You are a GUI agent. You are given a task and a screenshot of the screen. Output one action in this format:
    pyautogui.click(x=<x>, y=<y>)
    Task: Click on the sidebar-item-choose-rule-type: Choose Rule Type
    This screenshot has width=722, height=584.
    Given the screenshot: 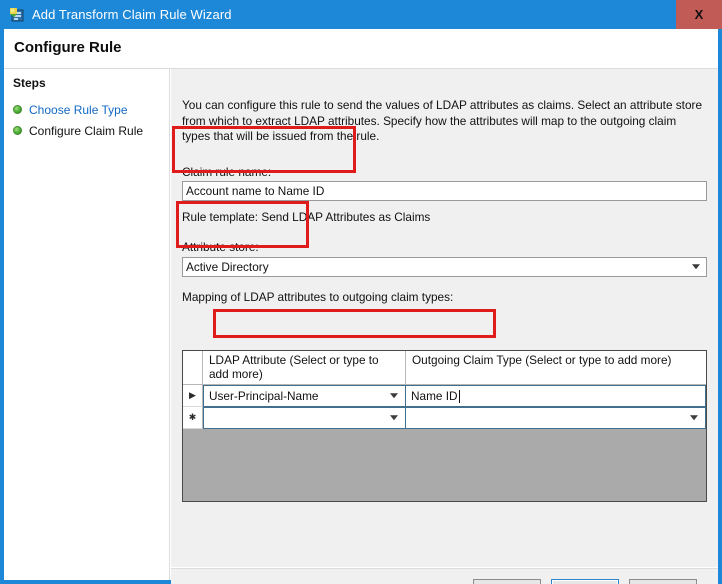 What is the action you would take?
    pyautogui.click(x=88, y=109)
    